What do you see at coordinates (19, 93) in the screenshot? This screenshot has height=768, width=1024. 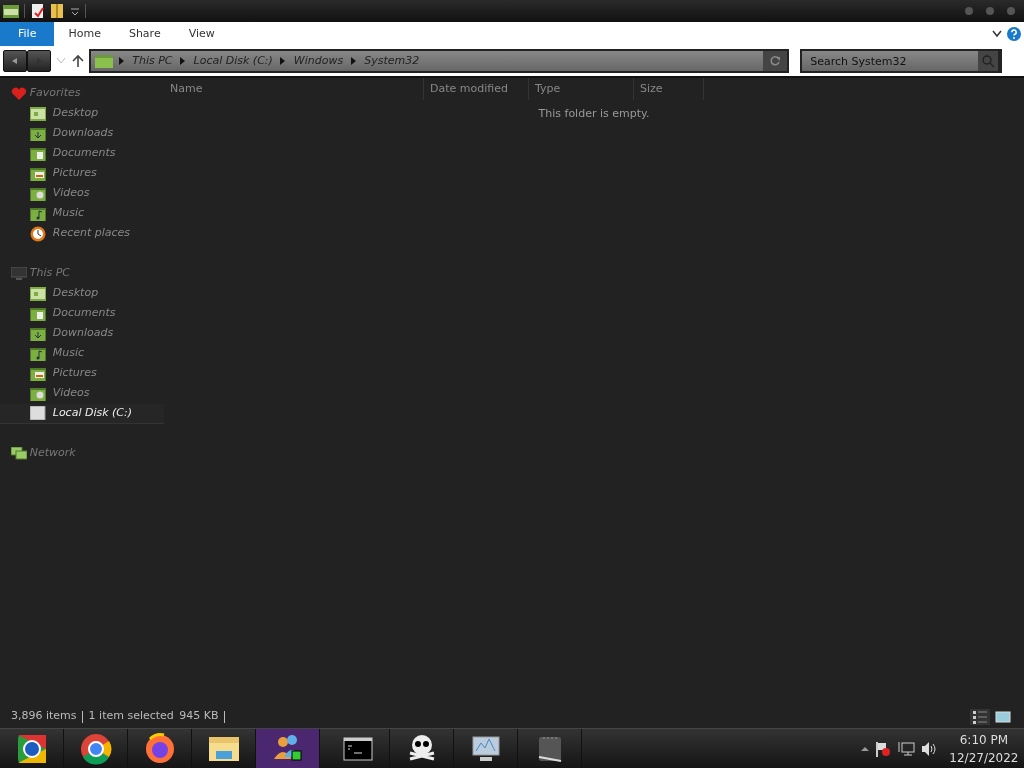 I see `heart-icon` at bounding box center [19, 93].